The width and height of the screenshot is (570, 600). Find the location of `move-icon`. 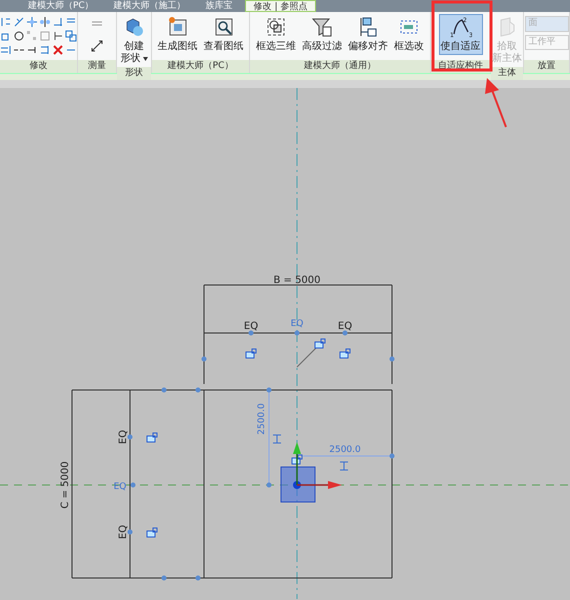

move-icon is located at coordinates (32, 22).